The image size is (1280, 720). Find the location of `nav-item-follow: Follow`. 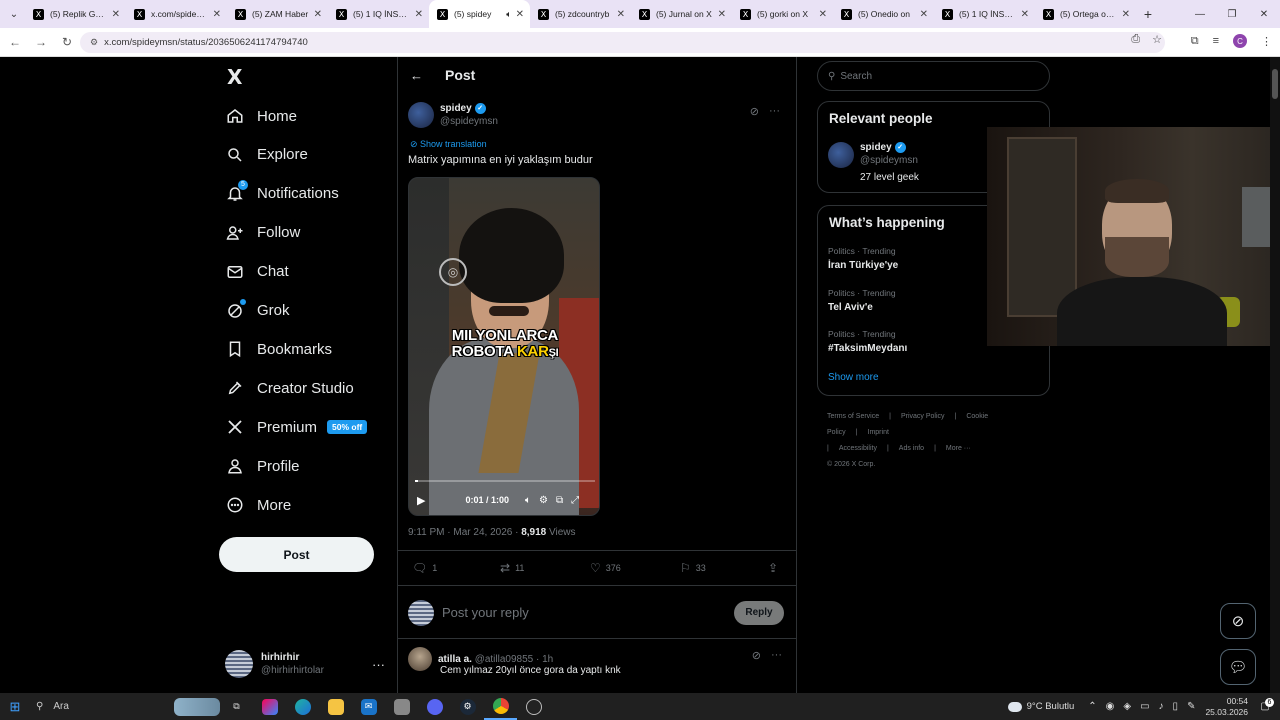

nav-item-follow: Follow is located at coordinates (262, 233).